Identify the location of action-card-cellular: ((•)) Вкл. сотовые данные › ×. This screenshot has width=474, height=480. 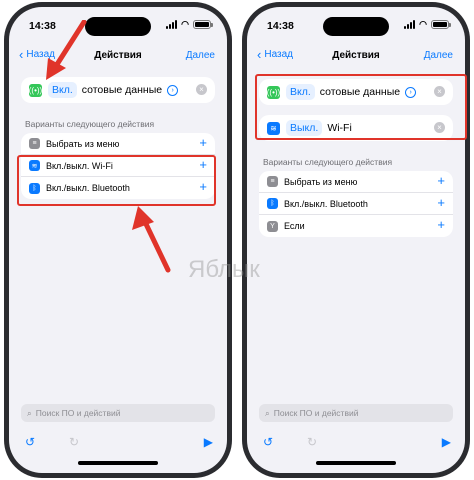
(356, 92).